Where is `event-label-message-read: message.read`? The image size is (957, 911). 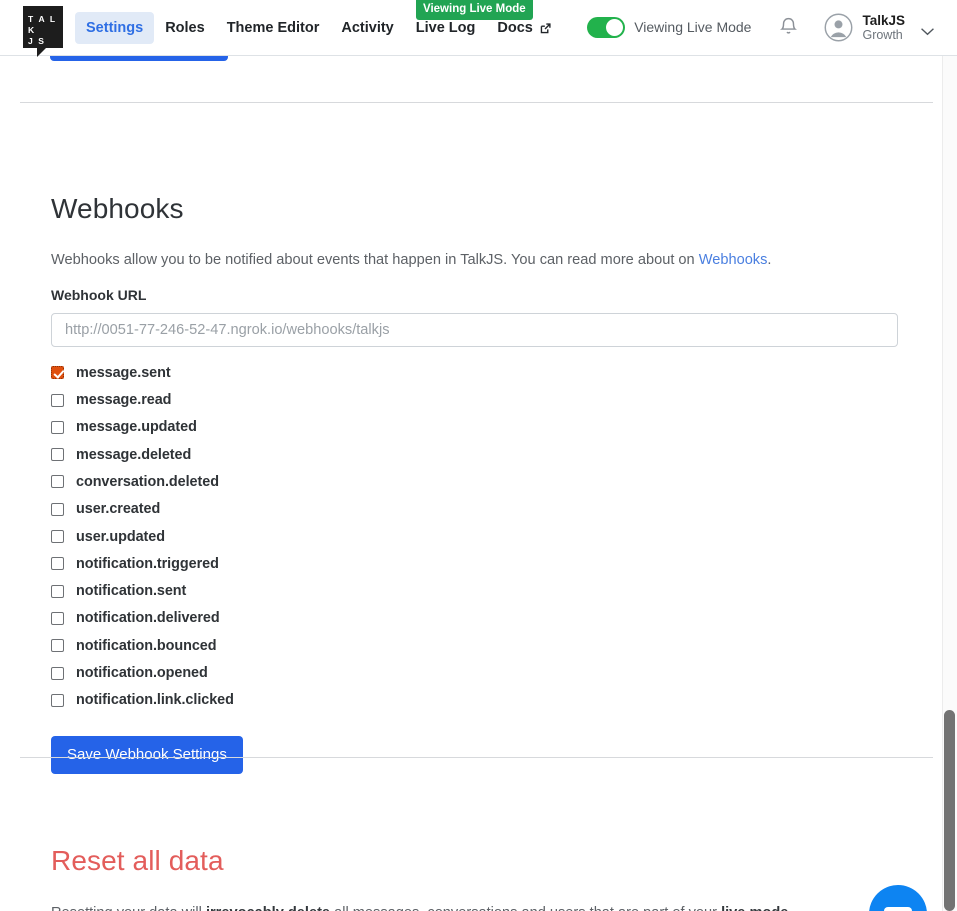 event-label-message-read: message.read is located at coordinates (124, 400).